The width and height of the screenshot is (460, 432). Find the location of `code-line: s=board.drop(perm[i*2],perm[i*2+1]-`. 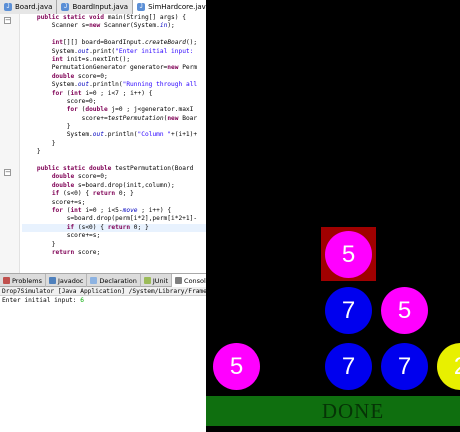

code-line: s=board.drop(perm[i*2],perm[i*2+1]- is located at coordinates (110, 219).